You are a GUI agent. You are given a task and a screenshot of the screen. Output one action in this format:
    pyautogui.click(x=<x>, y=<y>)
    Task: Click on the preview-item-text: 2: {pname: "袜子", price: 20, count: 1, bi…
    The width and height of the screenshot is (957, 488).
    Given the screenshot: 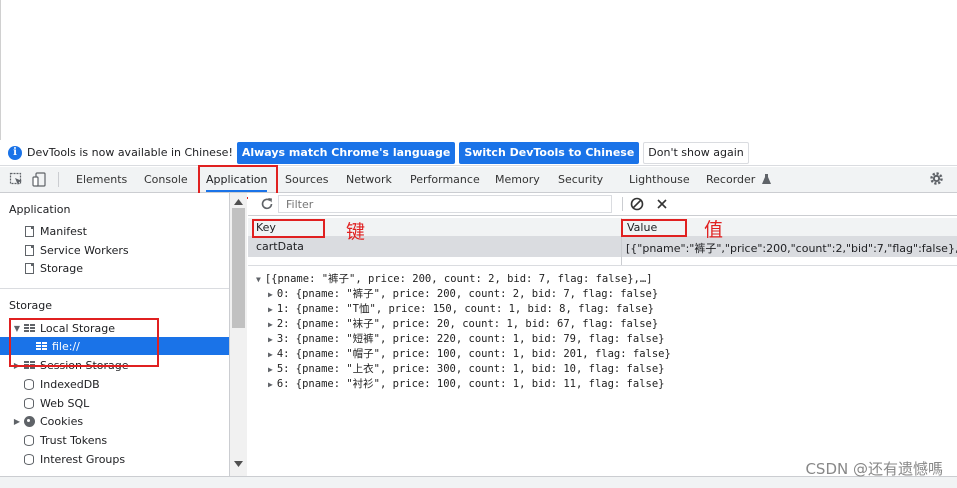 What is the action you would take?
    pyautogui.click(x=467, y=324)
    